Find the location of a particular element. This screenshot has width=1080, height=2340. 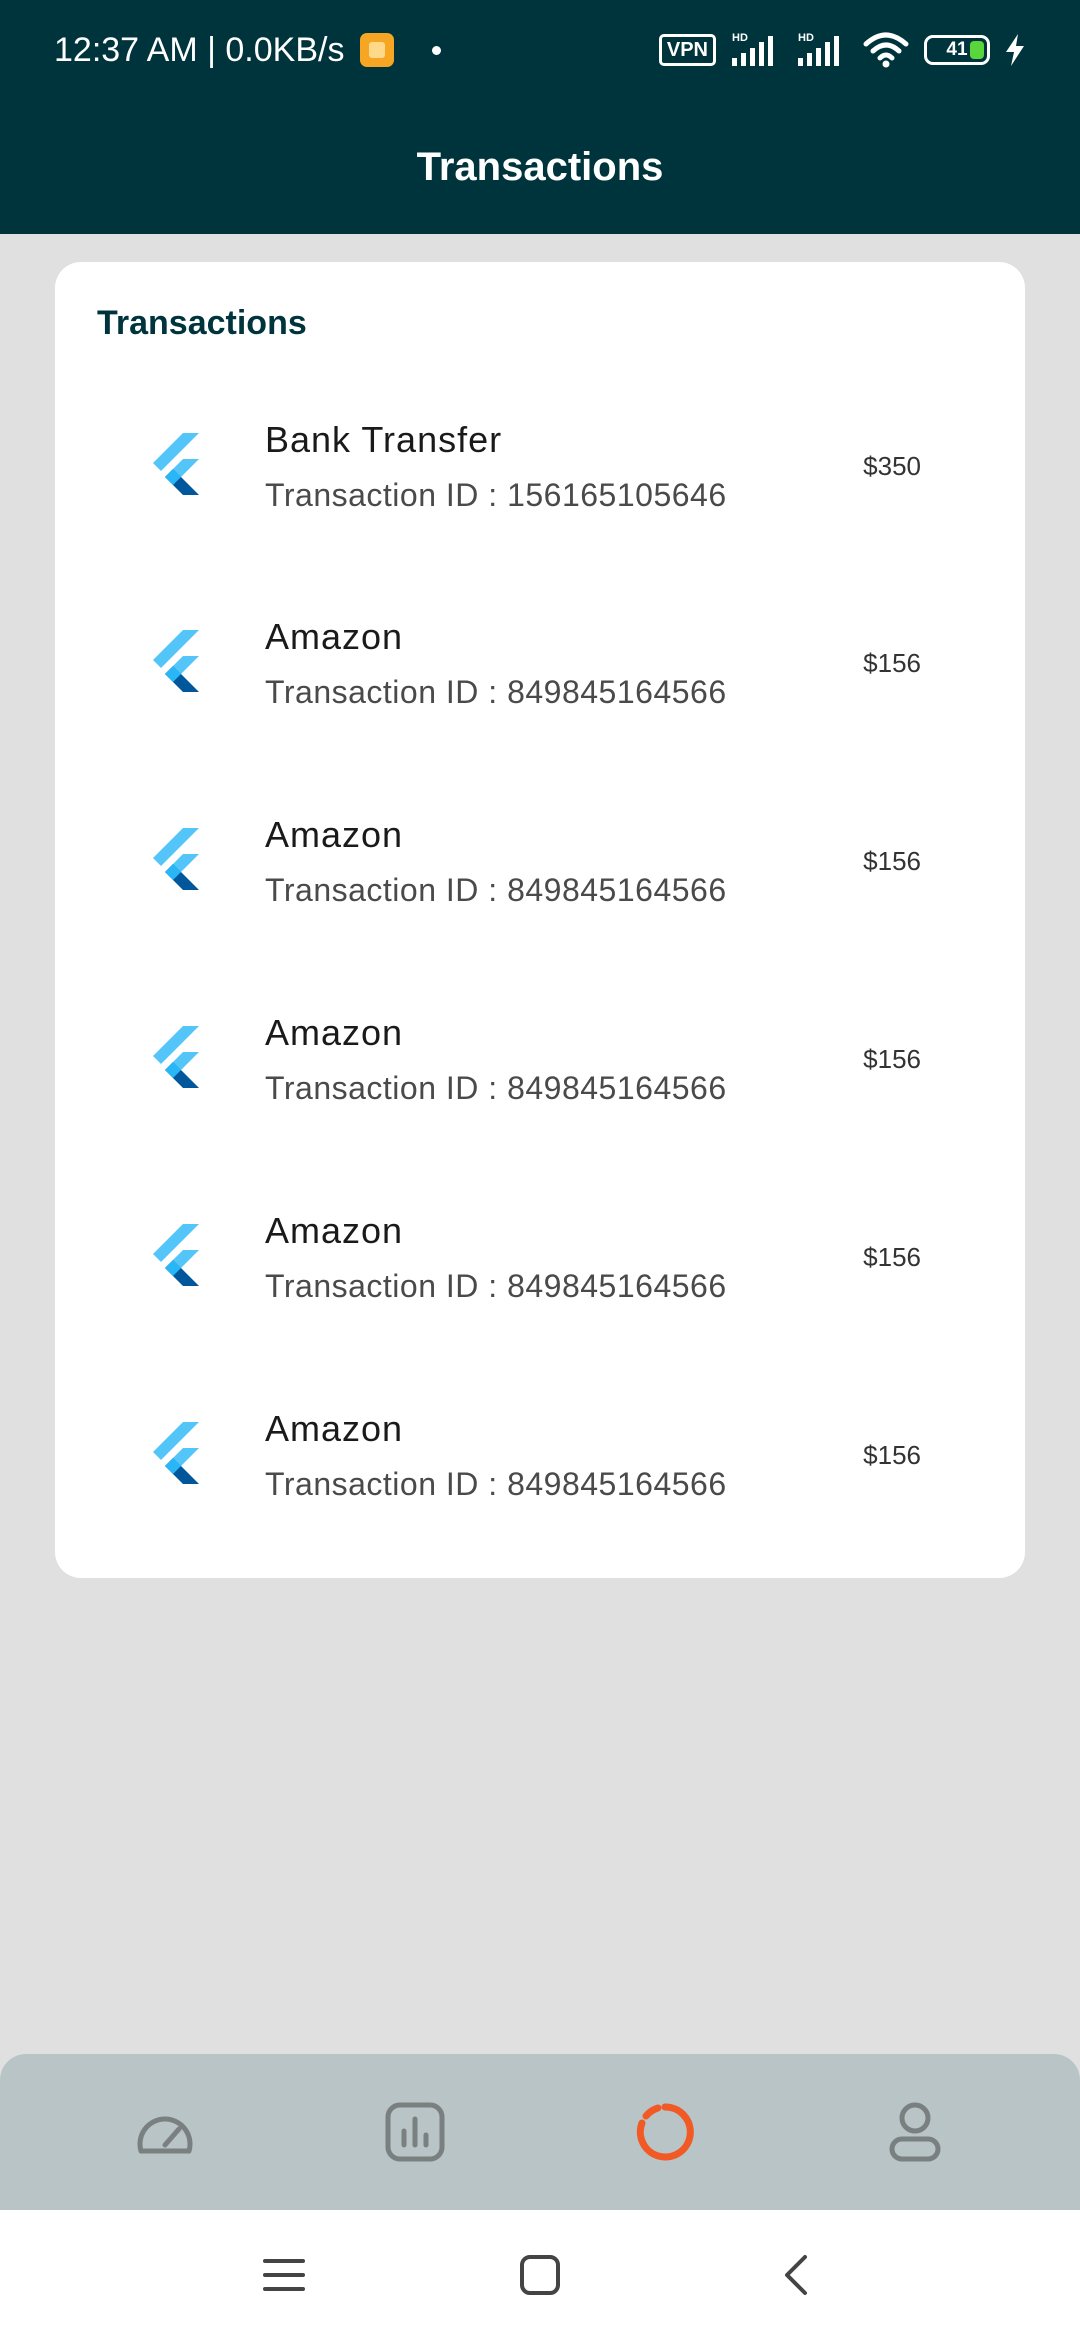

menu-button is located at coordinates (284, 2275).